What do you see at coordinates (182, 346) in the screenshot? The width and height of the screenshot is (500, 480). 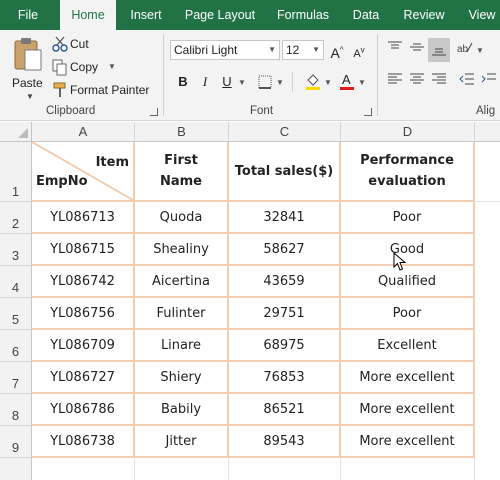 I see `cell-first-name: Linare` at bounding box center [182, 346].